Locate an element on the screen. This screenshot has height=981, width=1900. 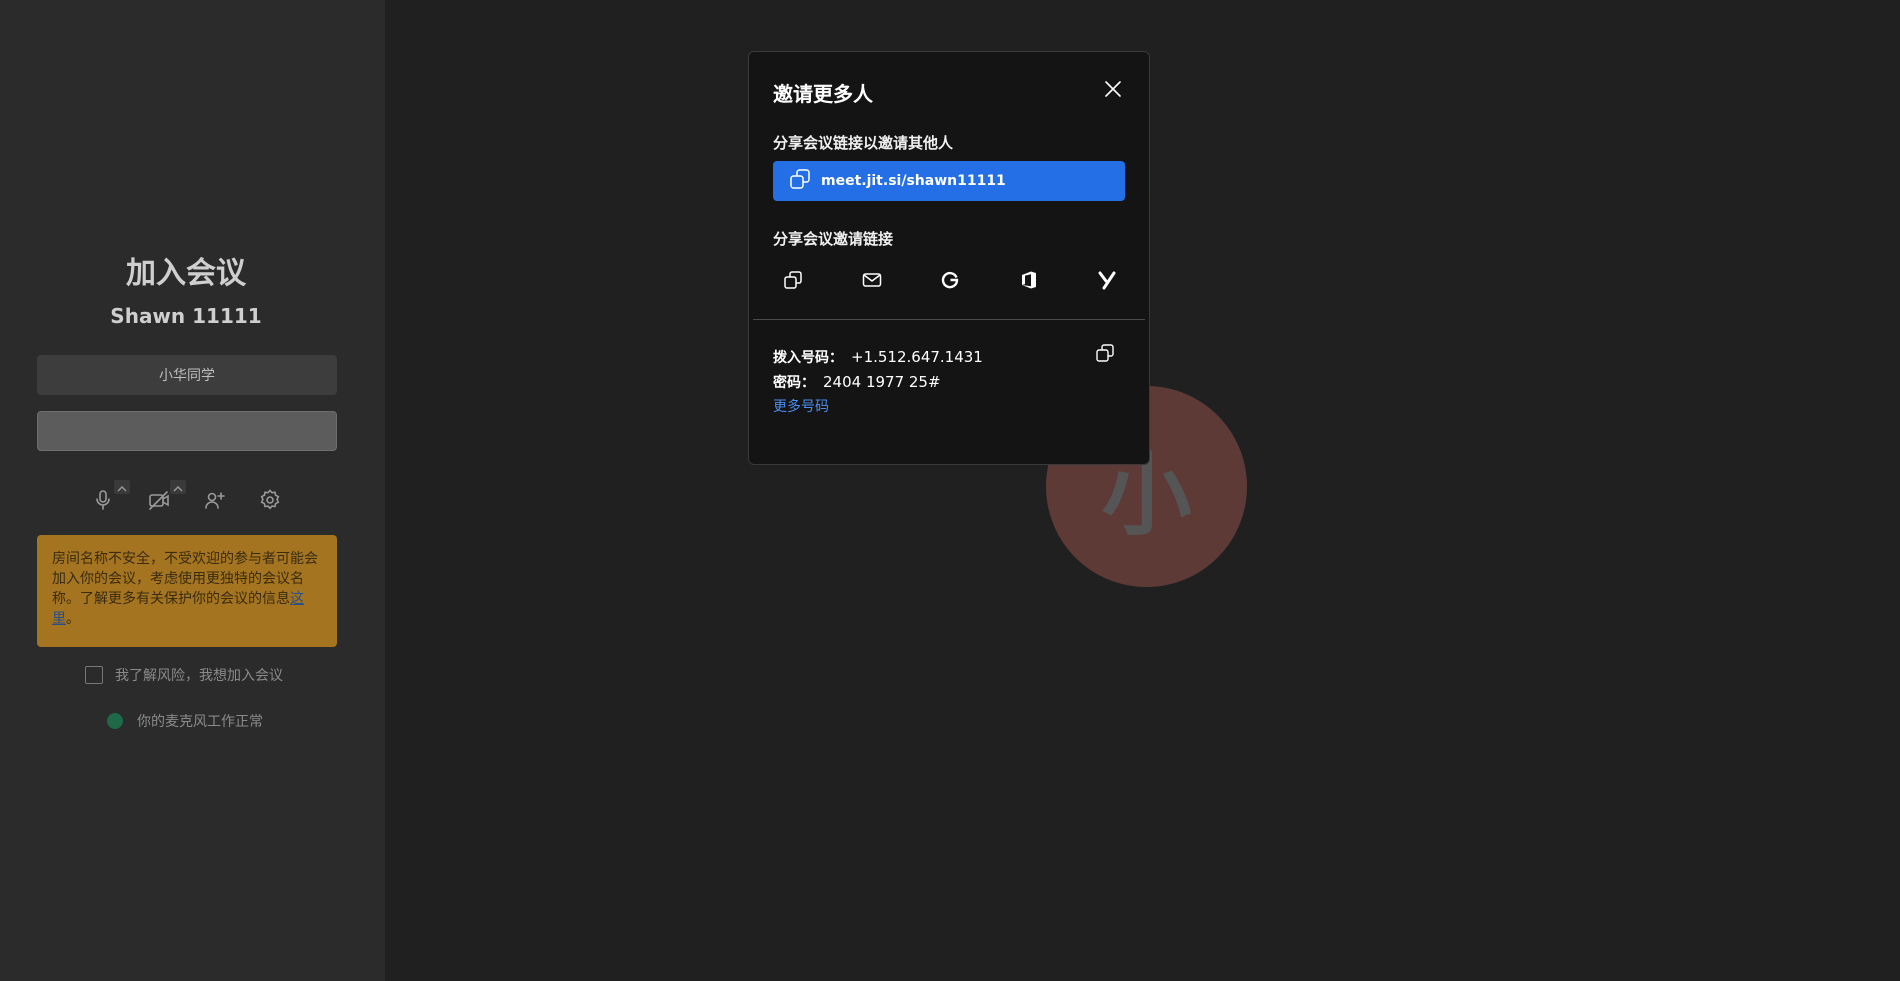
dialog-divider is located at coordinates (949, 319).